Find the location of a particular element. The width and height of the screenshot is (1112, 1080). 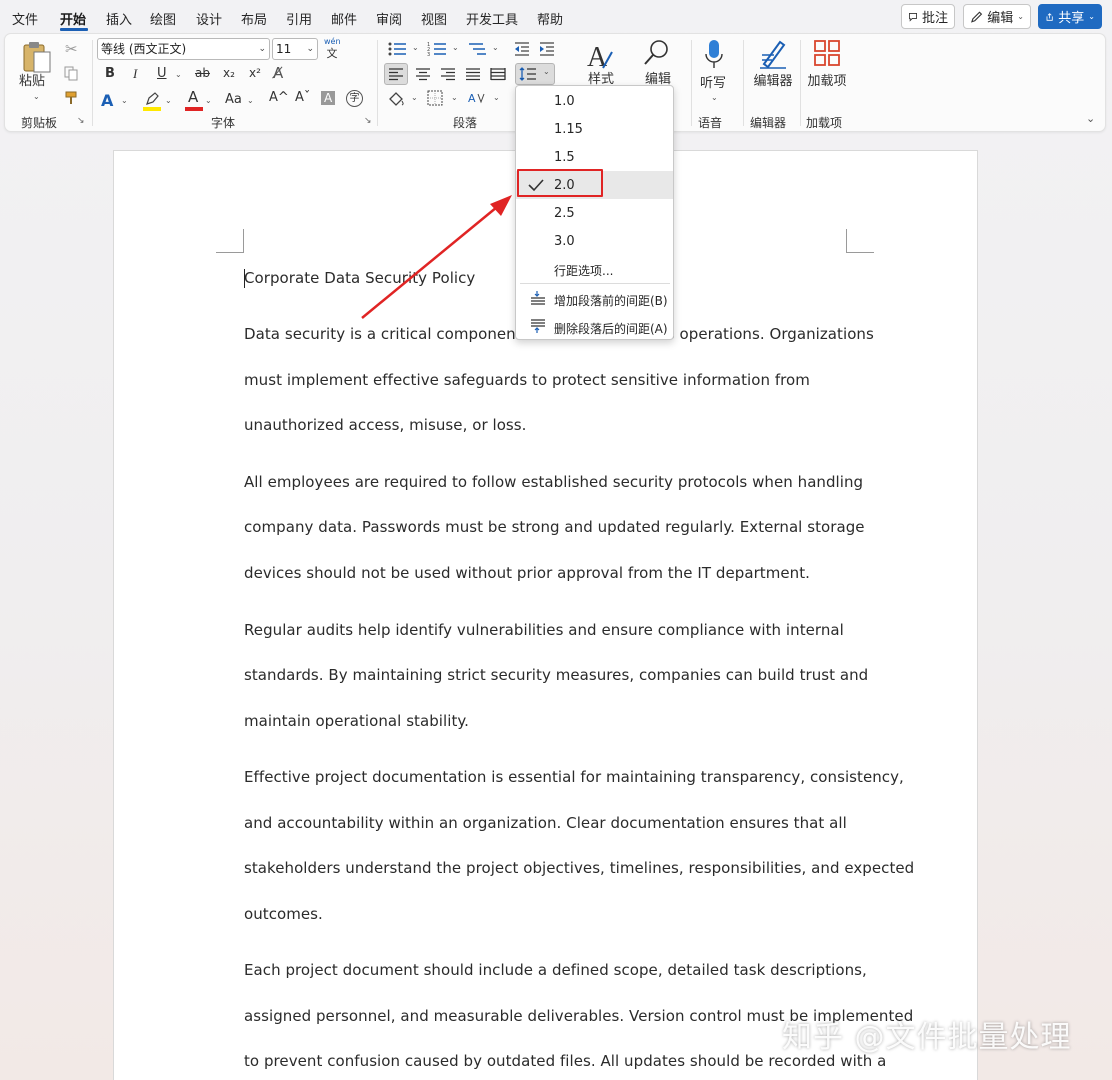

group-divider is located at coordinates (743, 83).